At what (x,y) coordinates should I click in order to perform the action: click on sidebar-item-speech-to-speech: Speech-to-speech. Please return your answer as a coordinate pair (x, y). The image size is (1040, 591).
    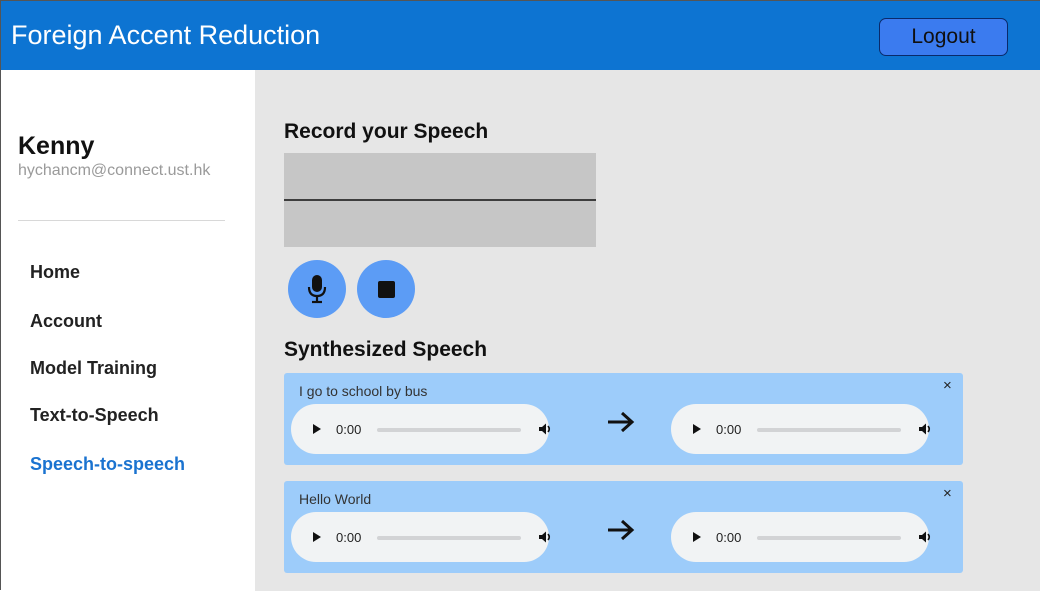
    Looking at the image, I should click on (107, 464).